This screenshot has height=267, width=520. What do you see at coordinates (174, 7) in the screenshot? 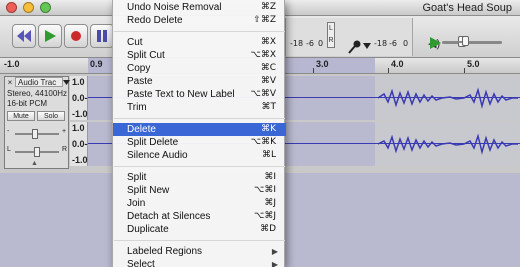
I see `menu-item-label: Undo Noise Removal` at bounding box center [174, 7].